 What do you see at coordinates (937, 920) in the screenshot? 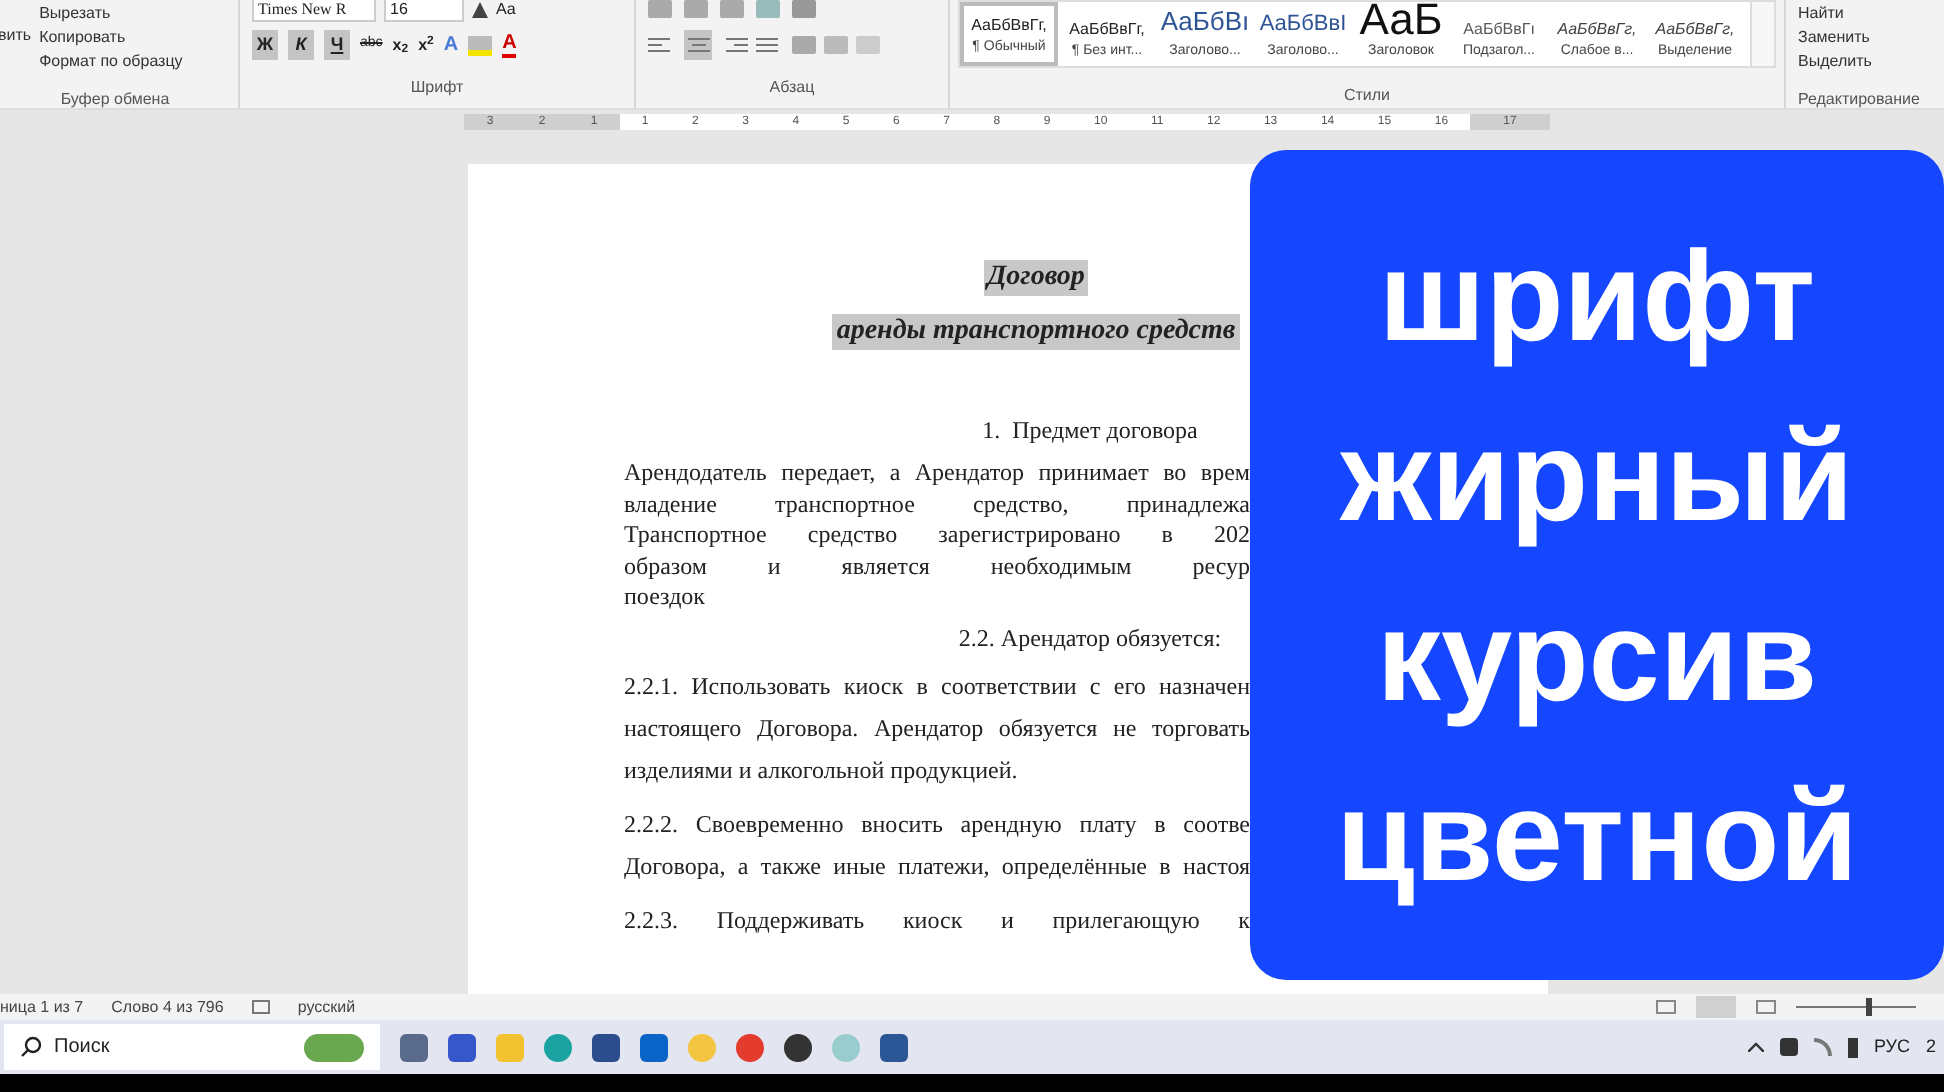
I see `text-line: 2.2.3. Поддерживать киоск и прилегающую к` at bounding box center [937, 920].